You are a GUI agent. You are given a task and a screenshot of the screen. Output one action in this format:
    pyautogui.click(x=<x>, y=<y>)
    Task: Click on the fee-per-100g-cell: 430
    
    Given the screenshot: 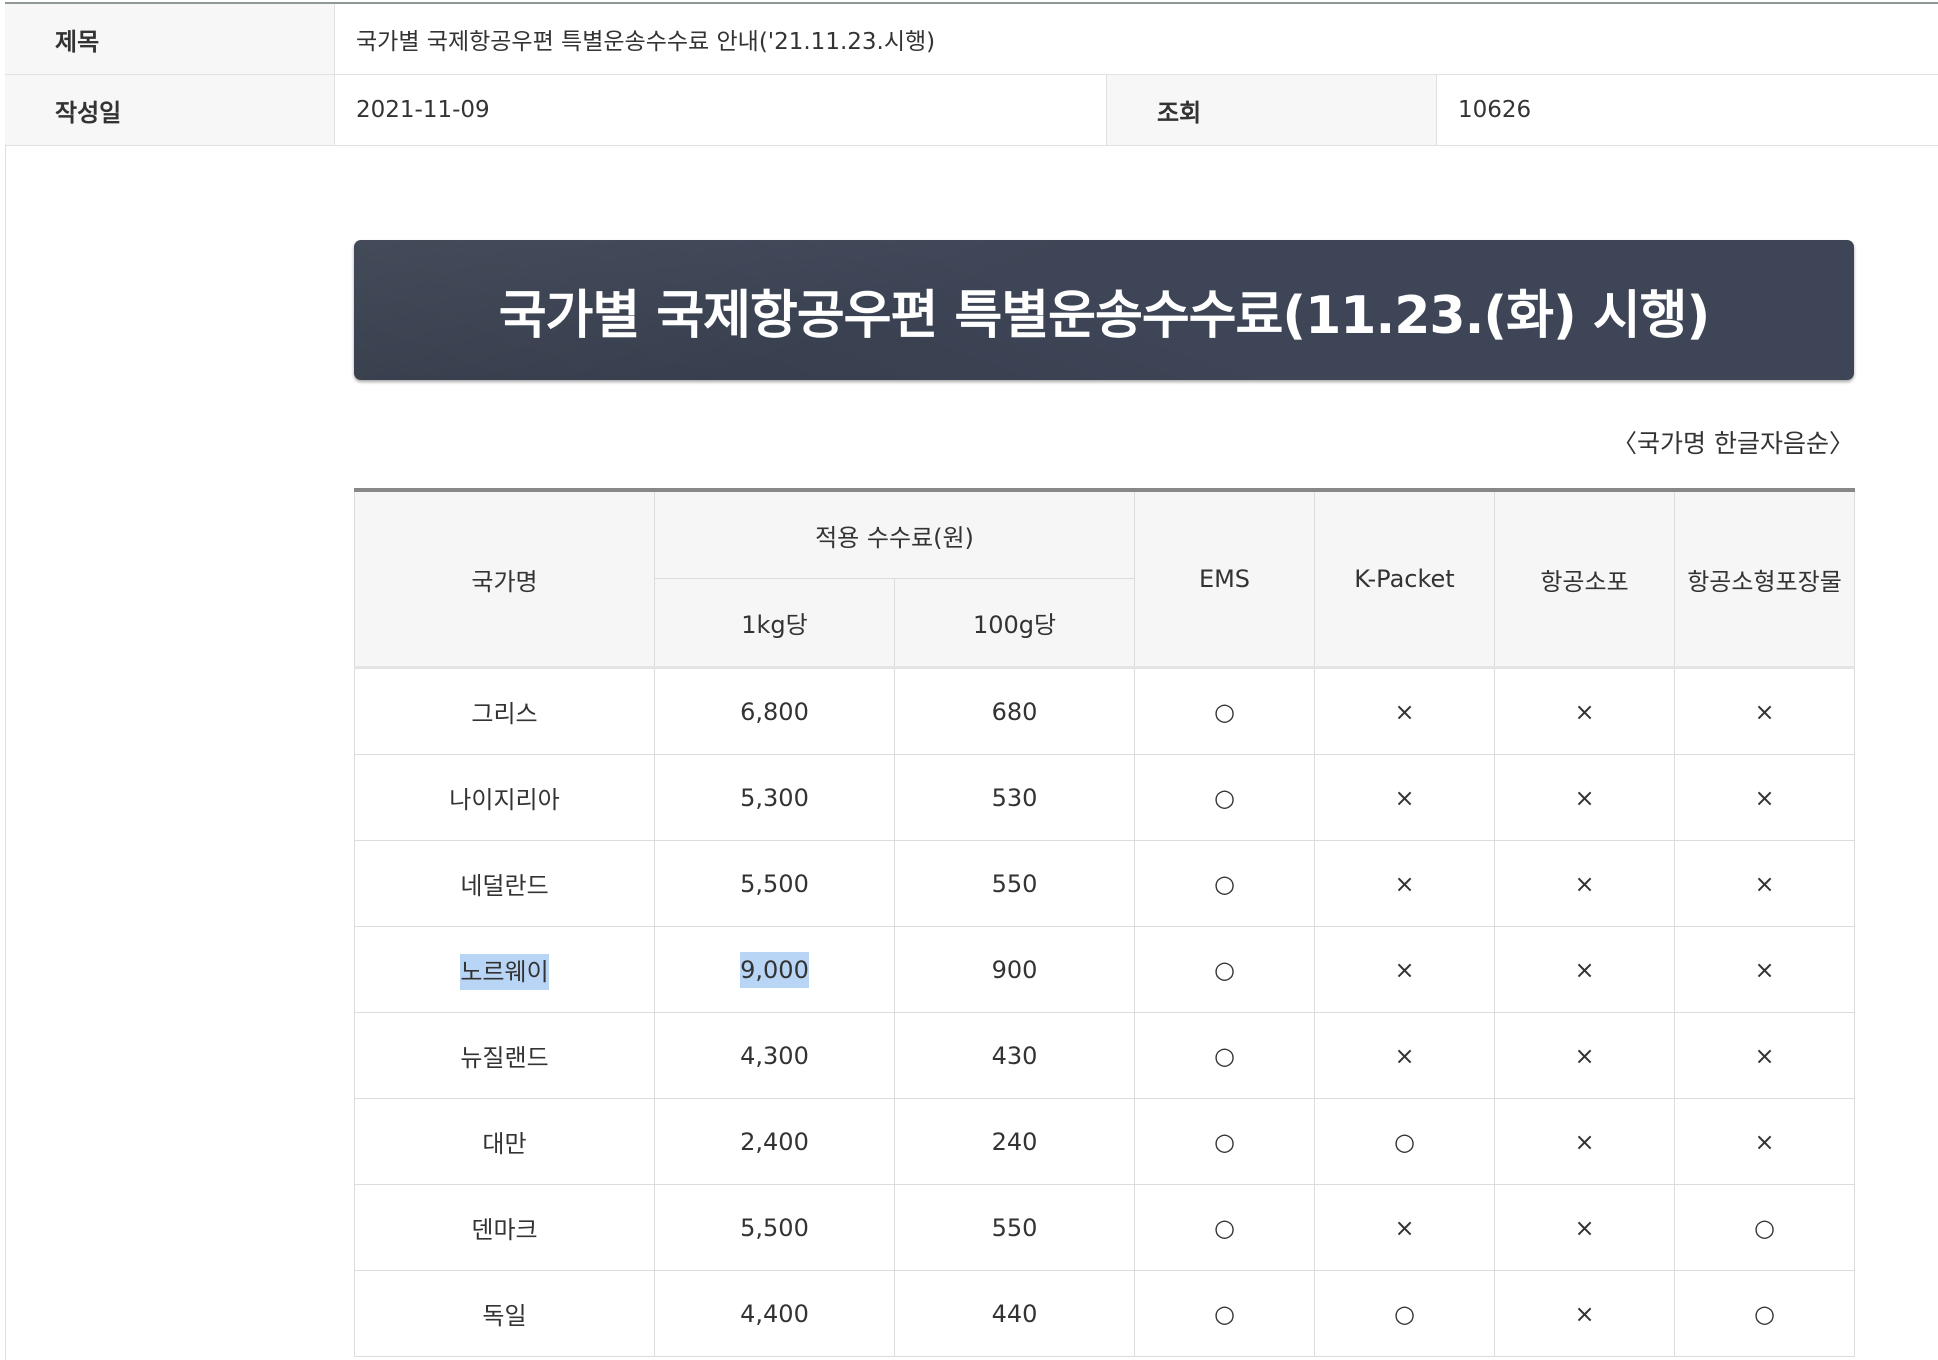 What is the action you would take?
    pyautogui.click(x=1014, y=1055)
    